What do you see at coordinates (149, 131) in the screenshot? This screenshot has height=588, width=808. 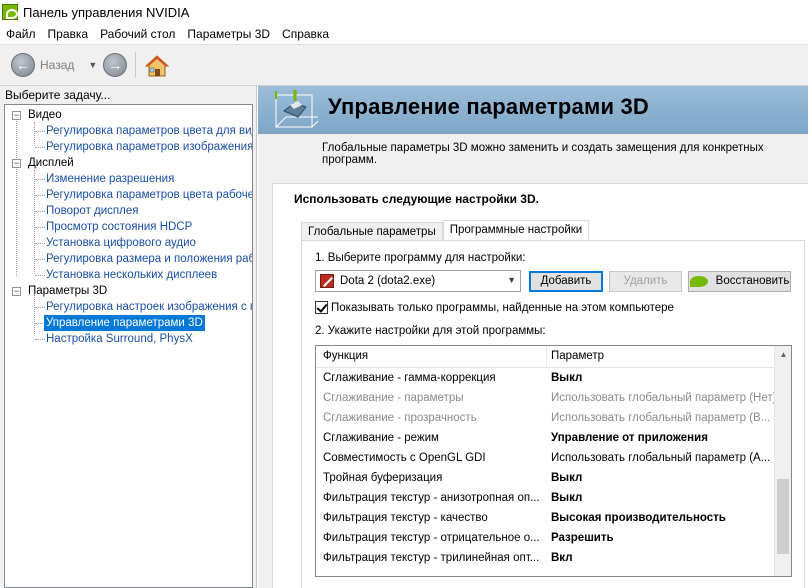 I see `tree-item-video-color: Регулировка параметров цвета для вид` at bounding box center [149, 131].